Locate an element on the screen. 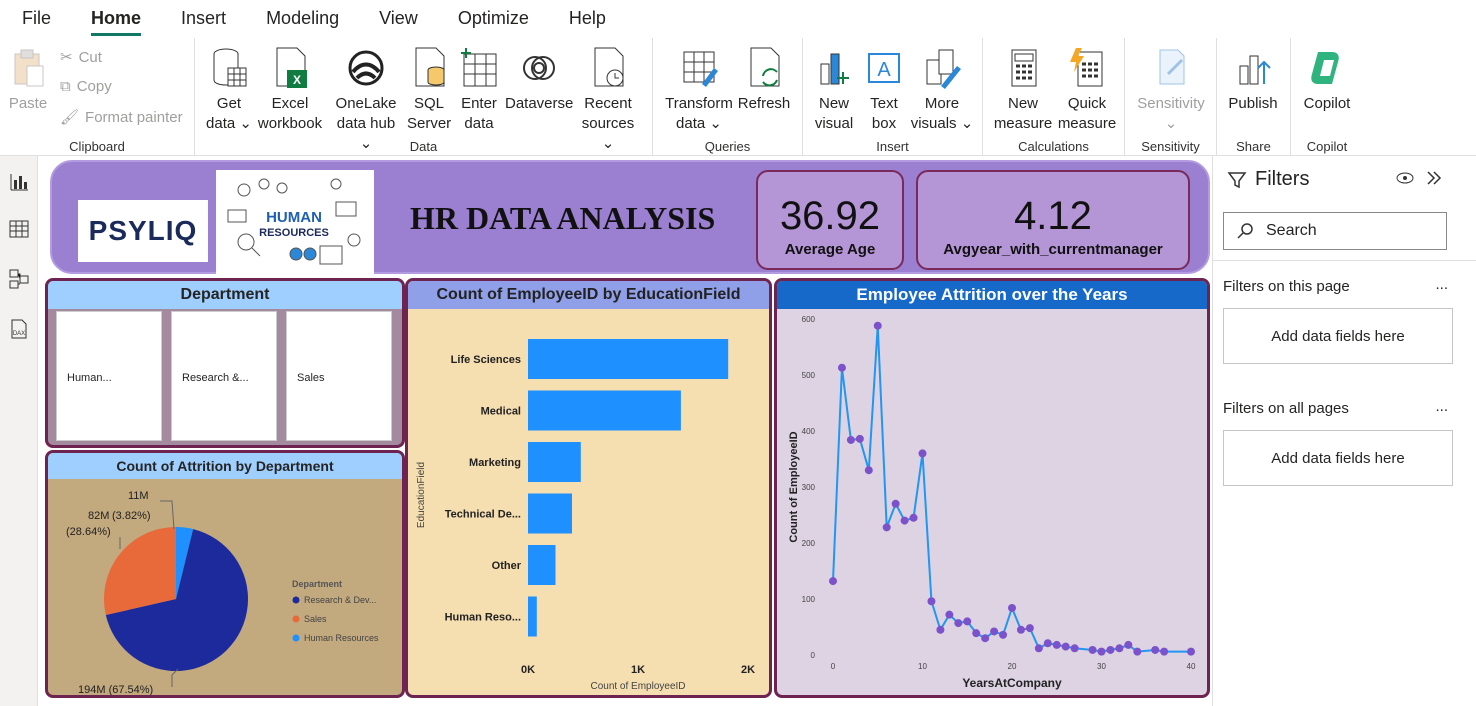  legend-title: Department is located at coordinates (317, 584).